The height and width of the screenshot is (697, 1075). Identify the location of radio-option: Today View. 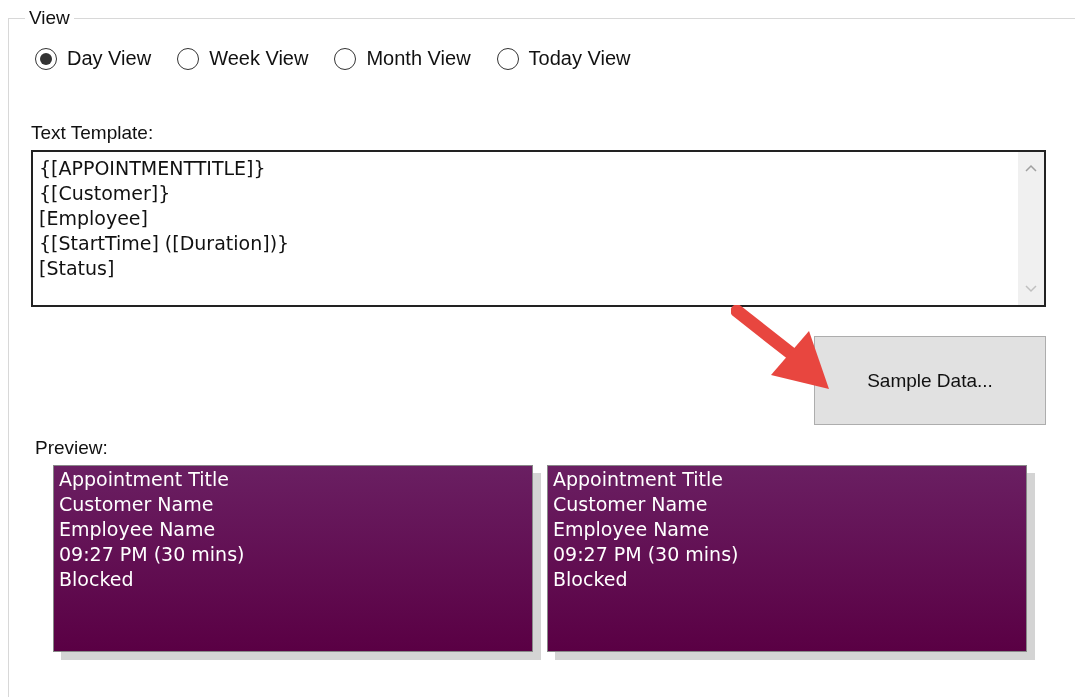
(563, 58).